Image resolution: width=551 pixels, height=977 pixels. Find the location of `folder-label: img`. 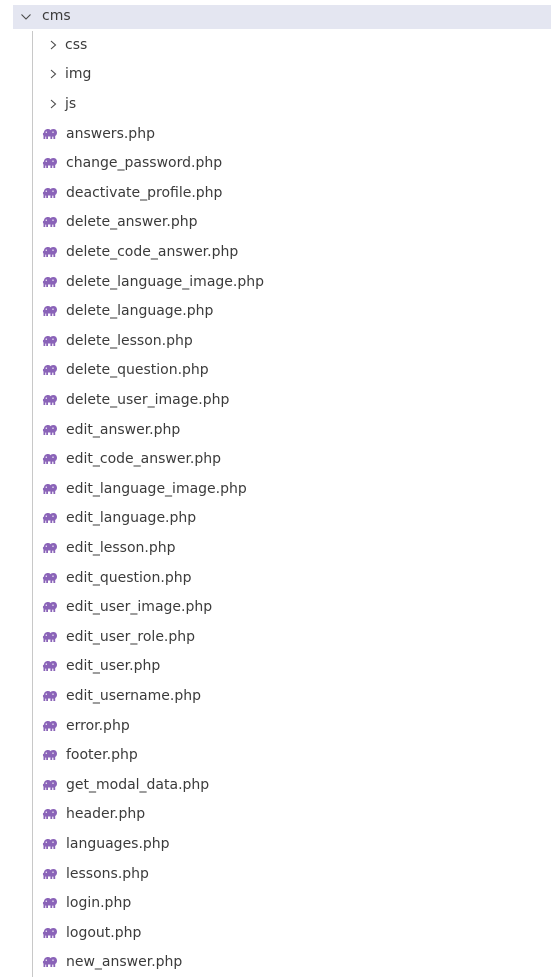

folder-label: img is located at coordinates (78, 74).